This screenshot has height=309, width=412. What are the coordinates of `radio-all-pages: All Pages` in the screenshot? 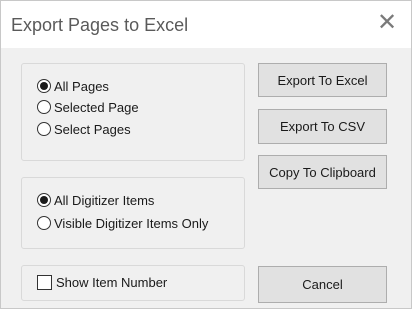 It's located at (73, 86).